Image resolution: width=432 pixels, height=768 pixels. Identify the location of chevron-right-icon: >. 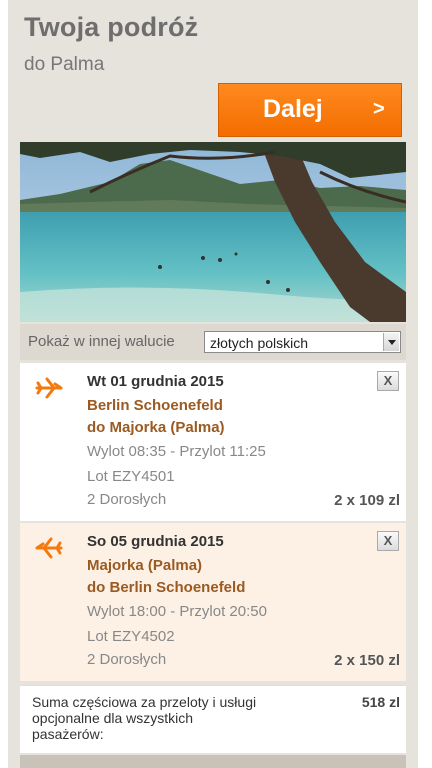
(379, 109).